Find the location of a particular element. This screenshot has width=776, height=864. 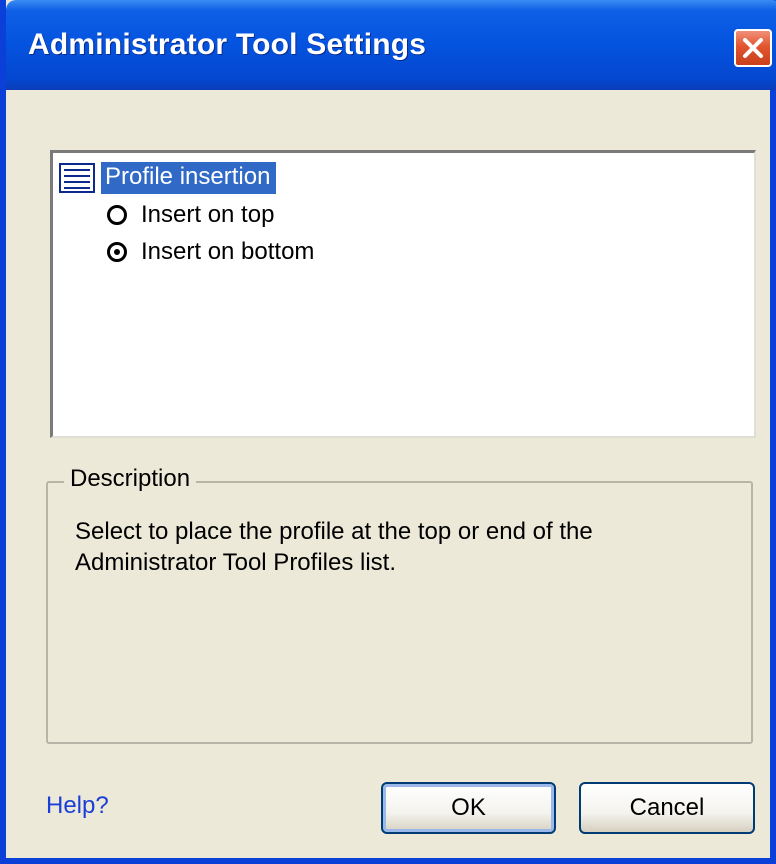

tree-node-profile-insertion: Profile insertion is located at coordinates (168, 178).